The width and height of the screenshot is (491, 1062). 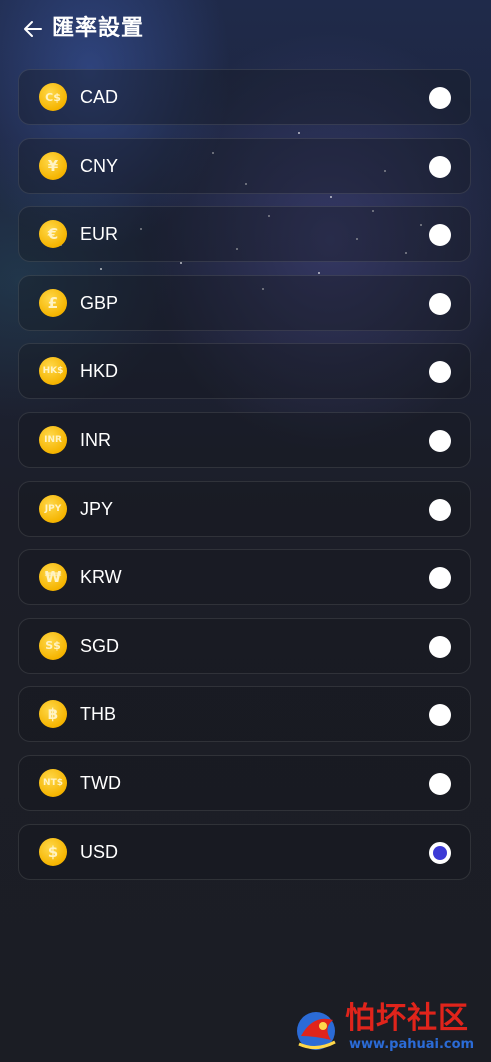 What do you see at coordinates (53, 508) in the screenshot?
I see `currency-coin-icon: JPY` at bounding box center [53, 508].